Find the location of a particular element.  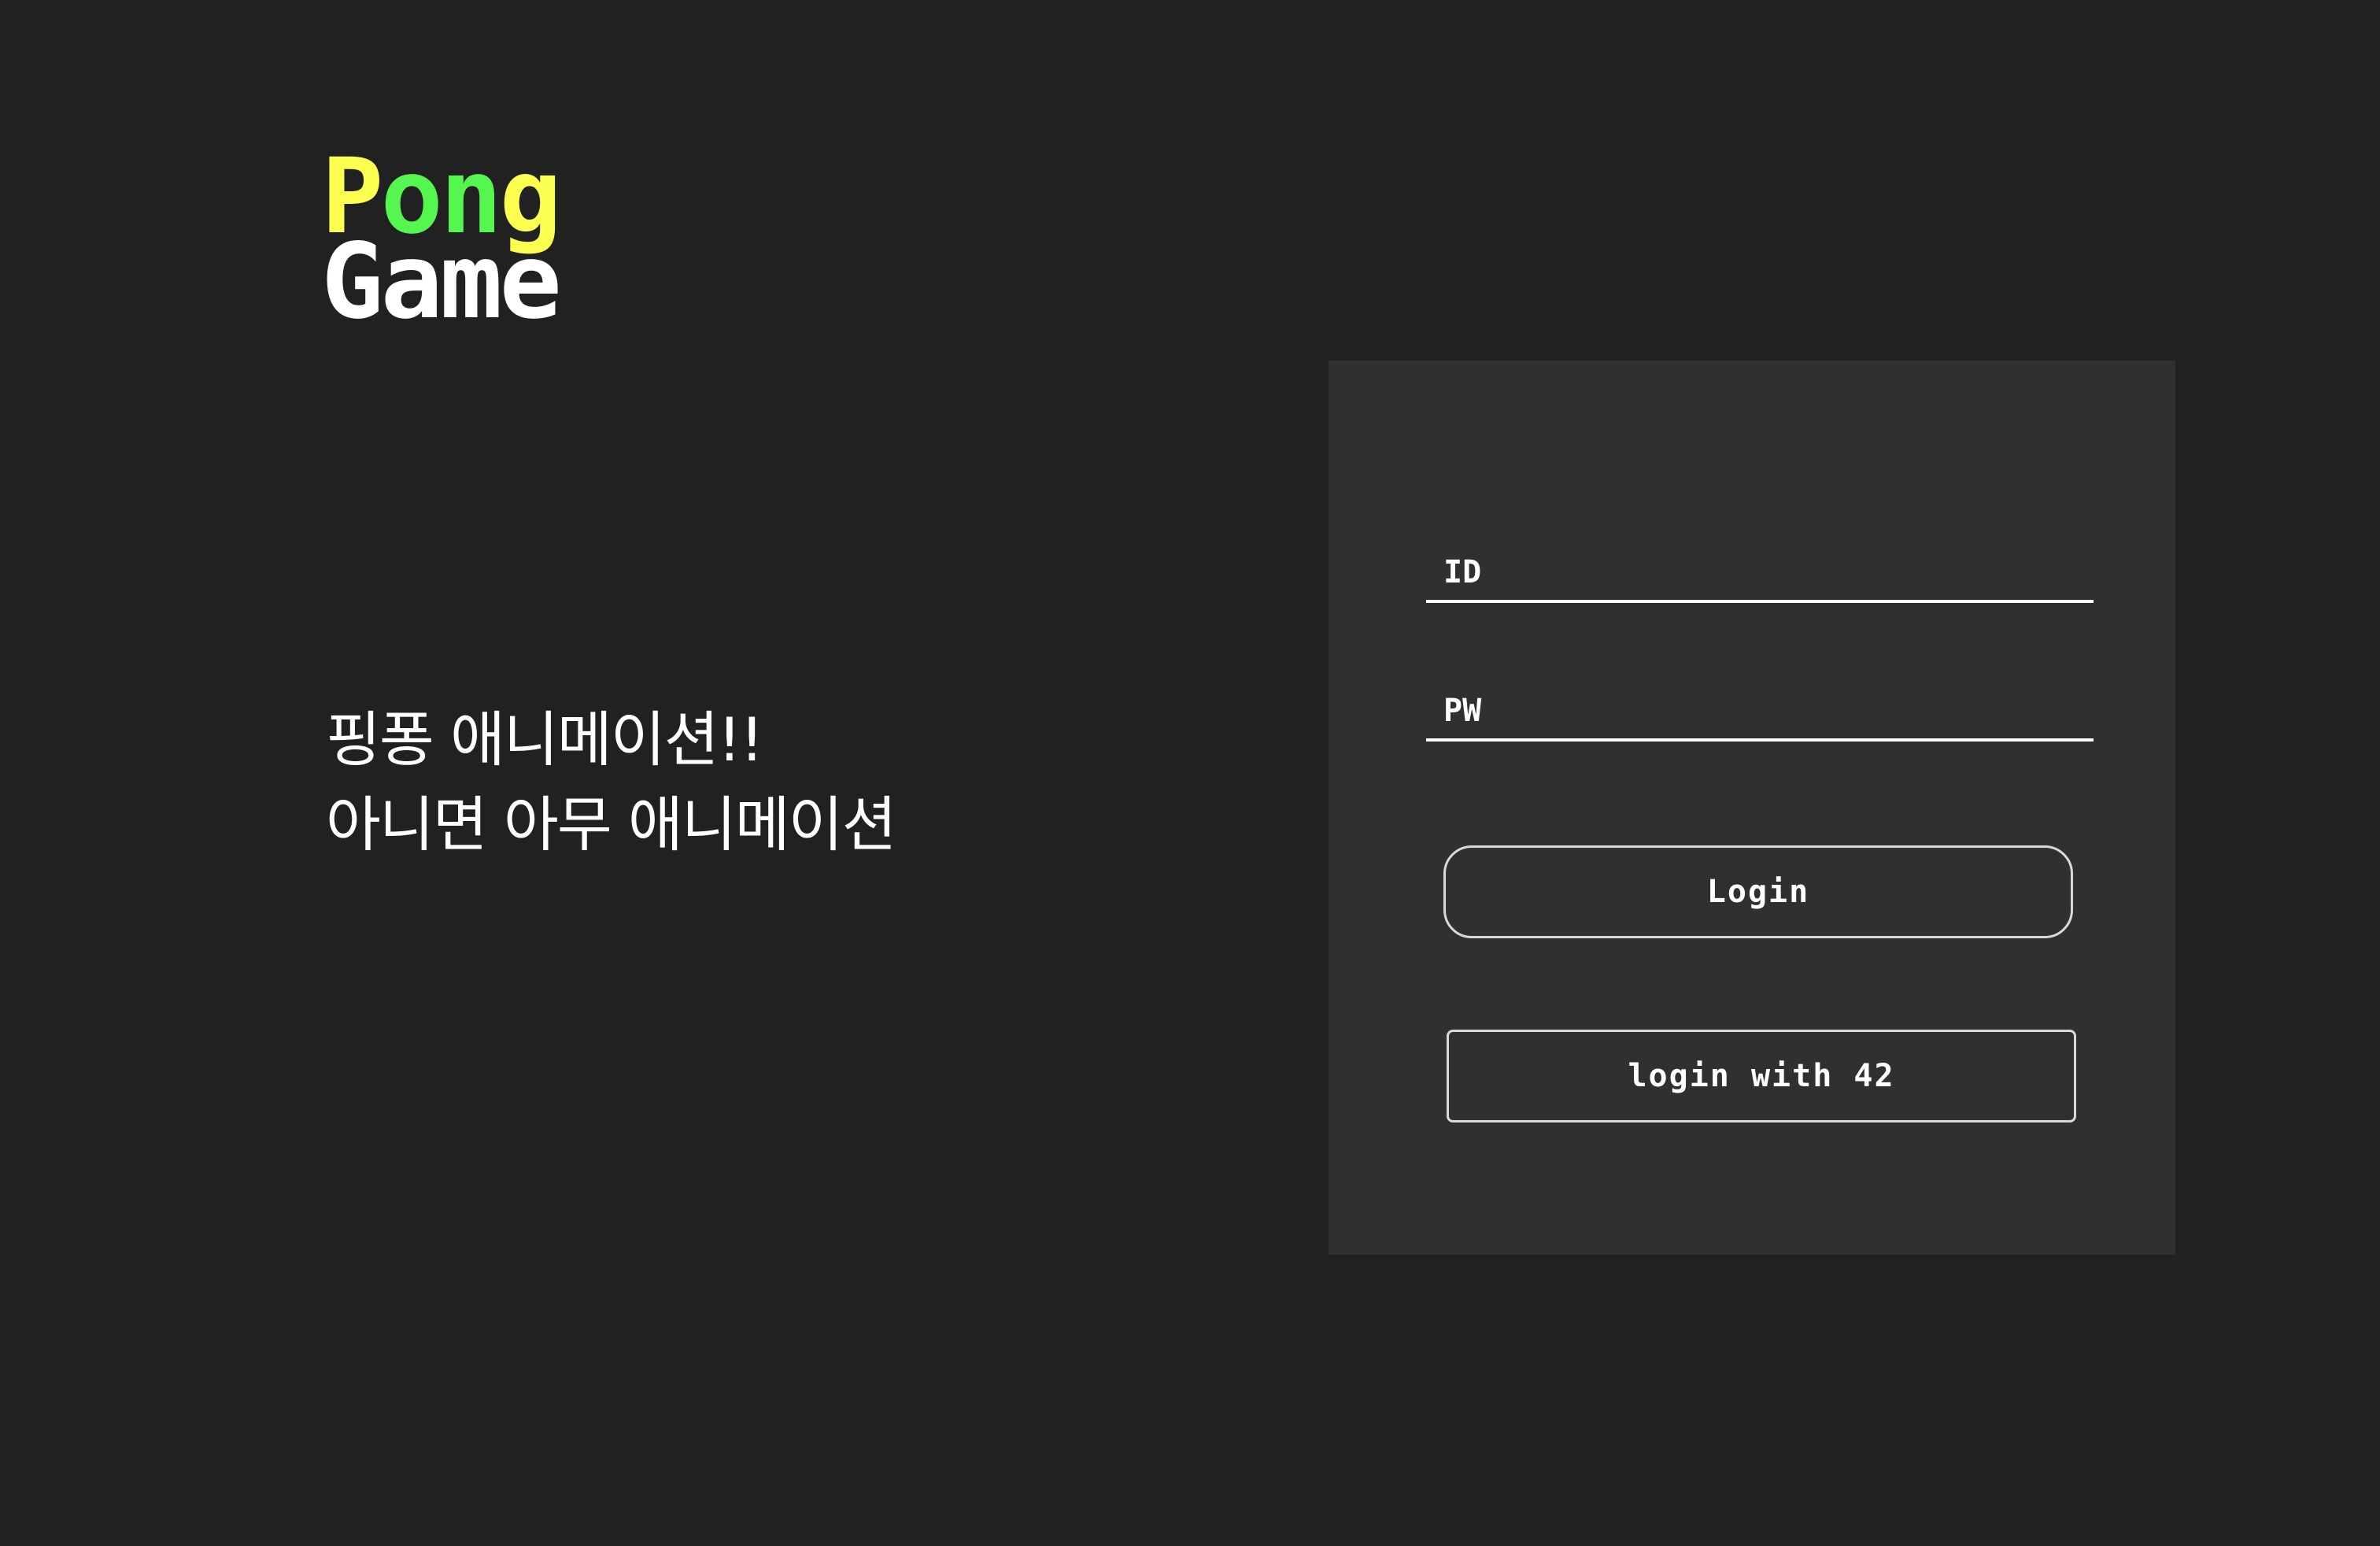

pw-input is located at coordinates (1760, 710).